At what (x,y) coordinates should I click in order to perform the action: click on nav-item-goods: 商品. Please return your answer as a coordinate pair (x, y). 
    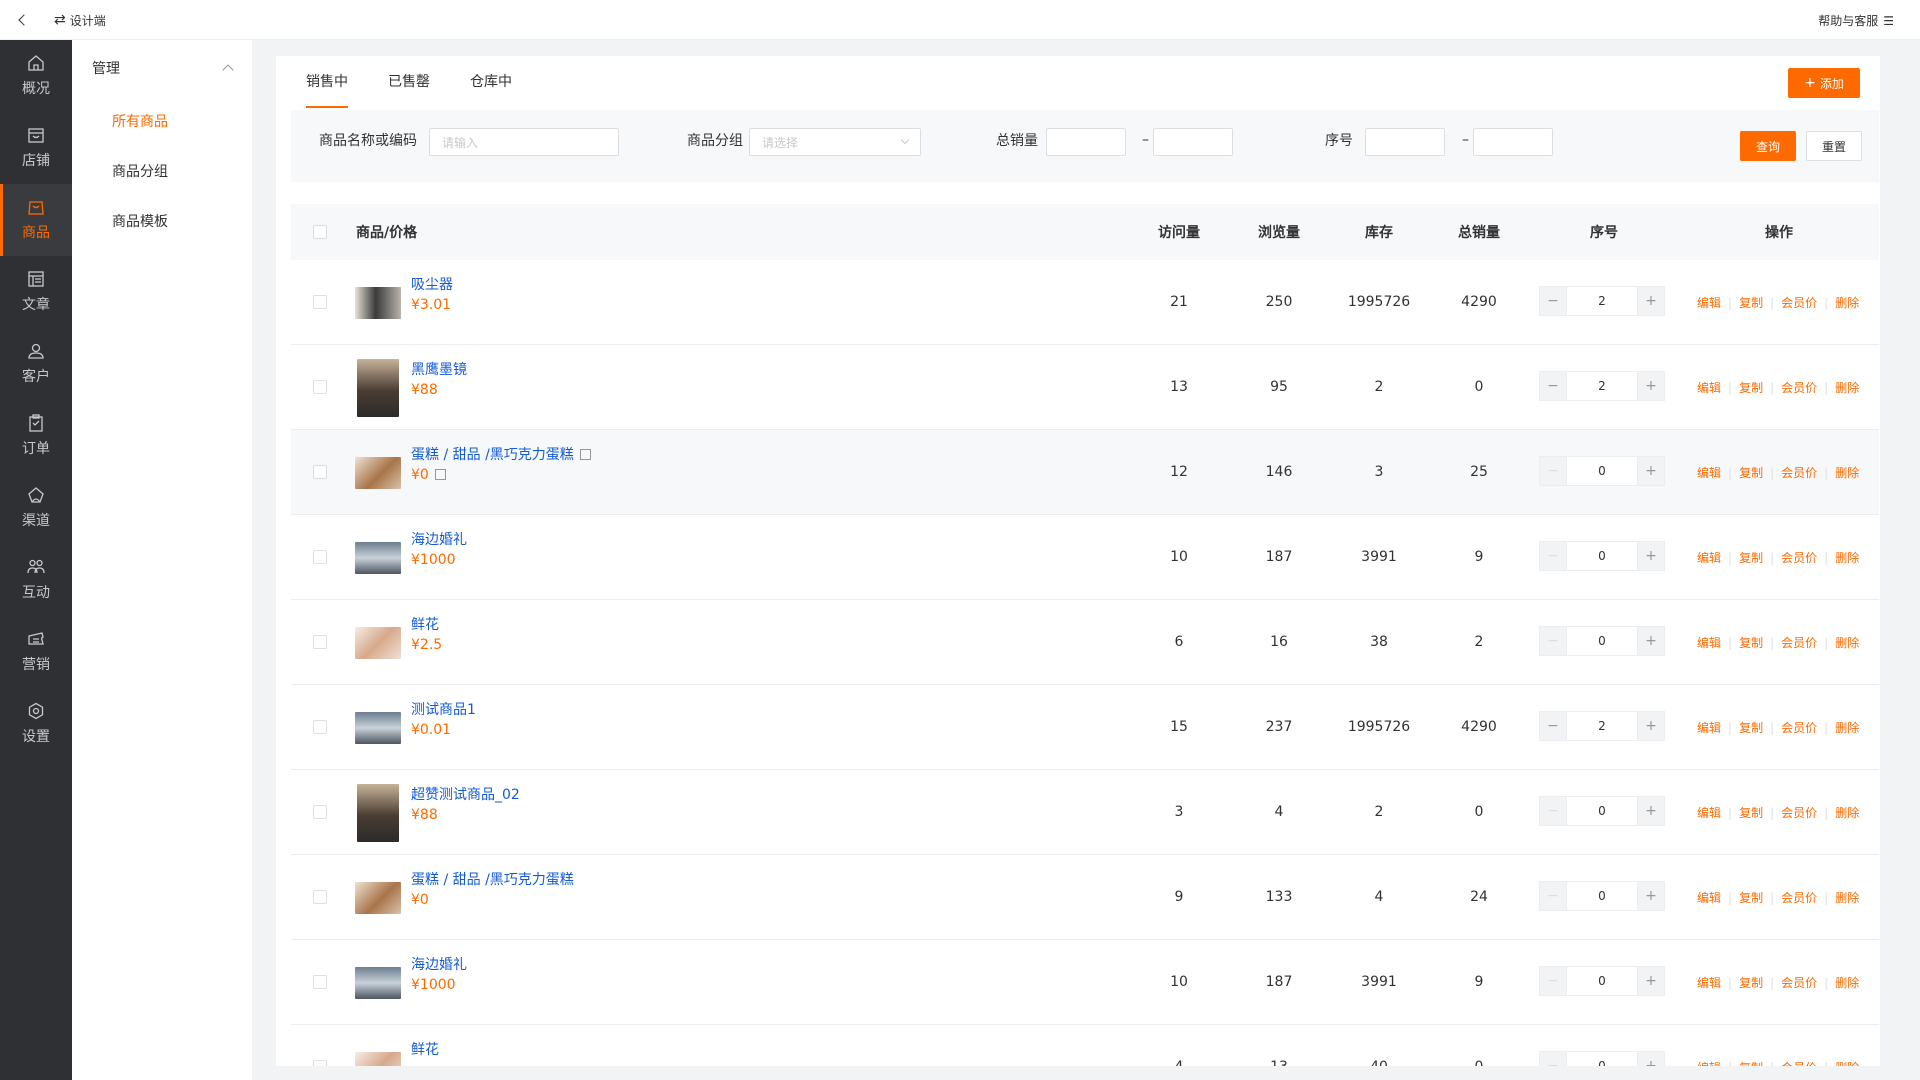
    Looking at the image, I should click on (36, 220).